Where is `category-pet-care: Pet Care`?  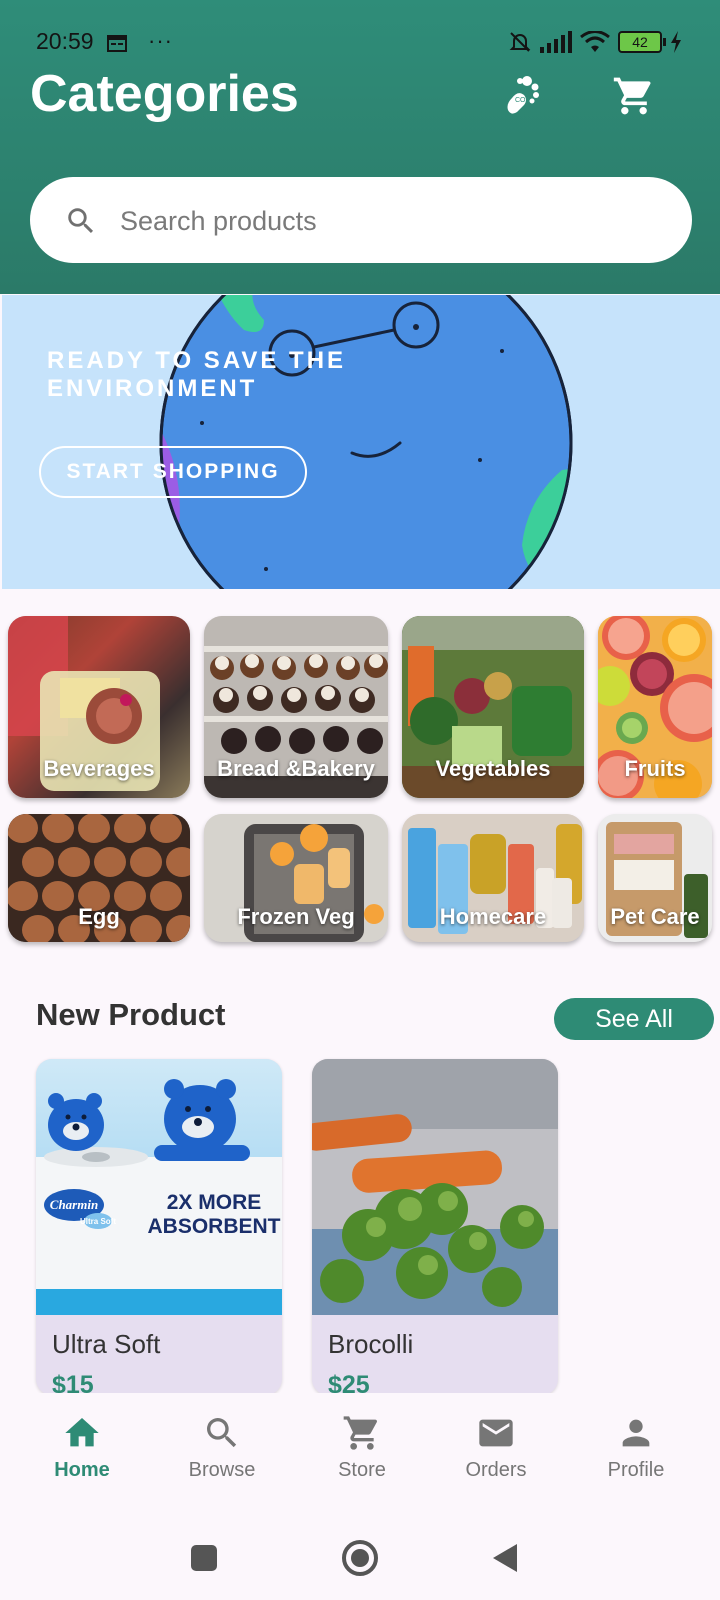 category-pet-care: Pet Care is located at coordinates (655, 878).